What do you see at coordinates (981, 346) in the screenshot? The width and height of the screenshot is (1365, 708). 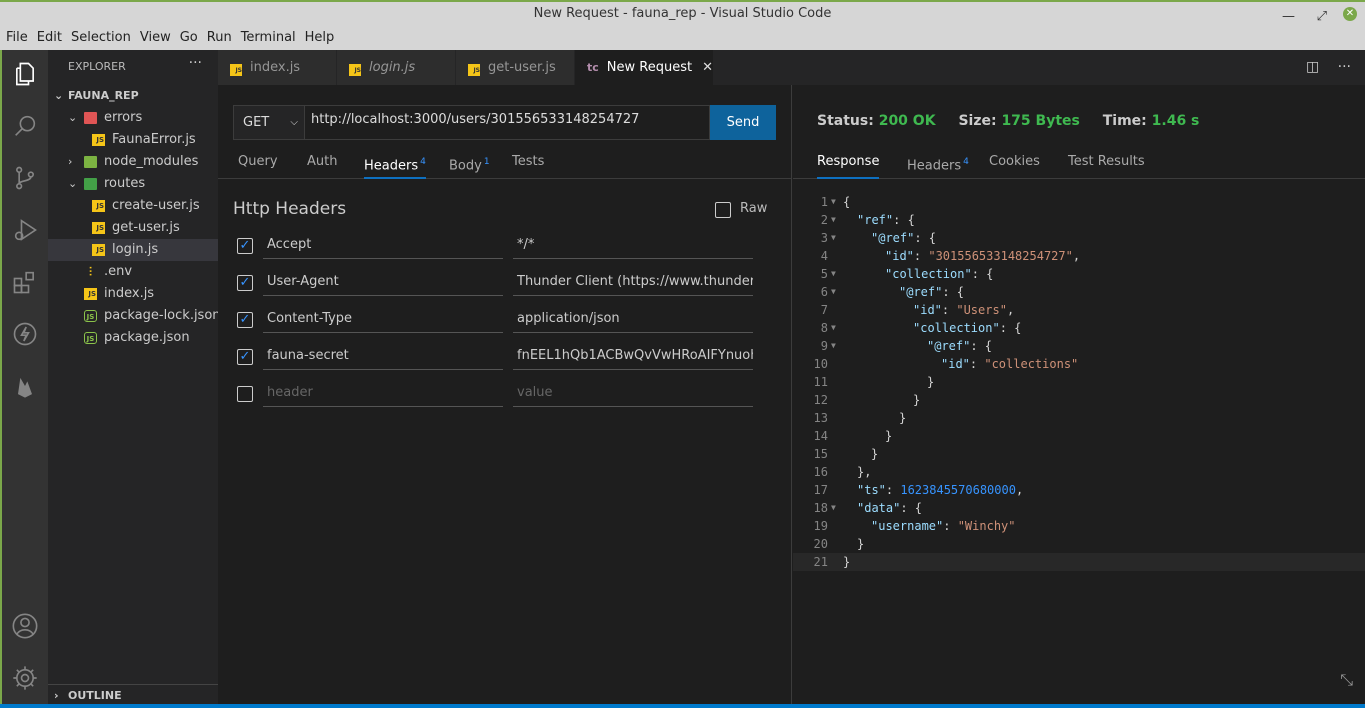 I see `json-token: : {` at bounding box center [981, 346].